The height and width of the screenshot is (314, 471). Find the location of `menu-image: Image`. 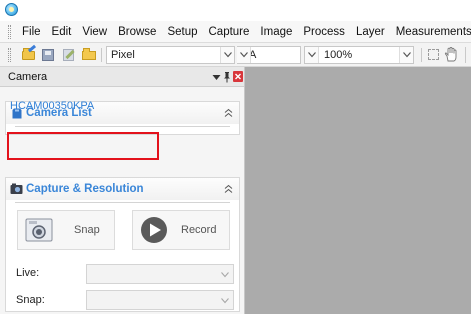

menu-image: Image is located at coordinates (276, 32).